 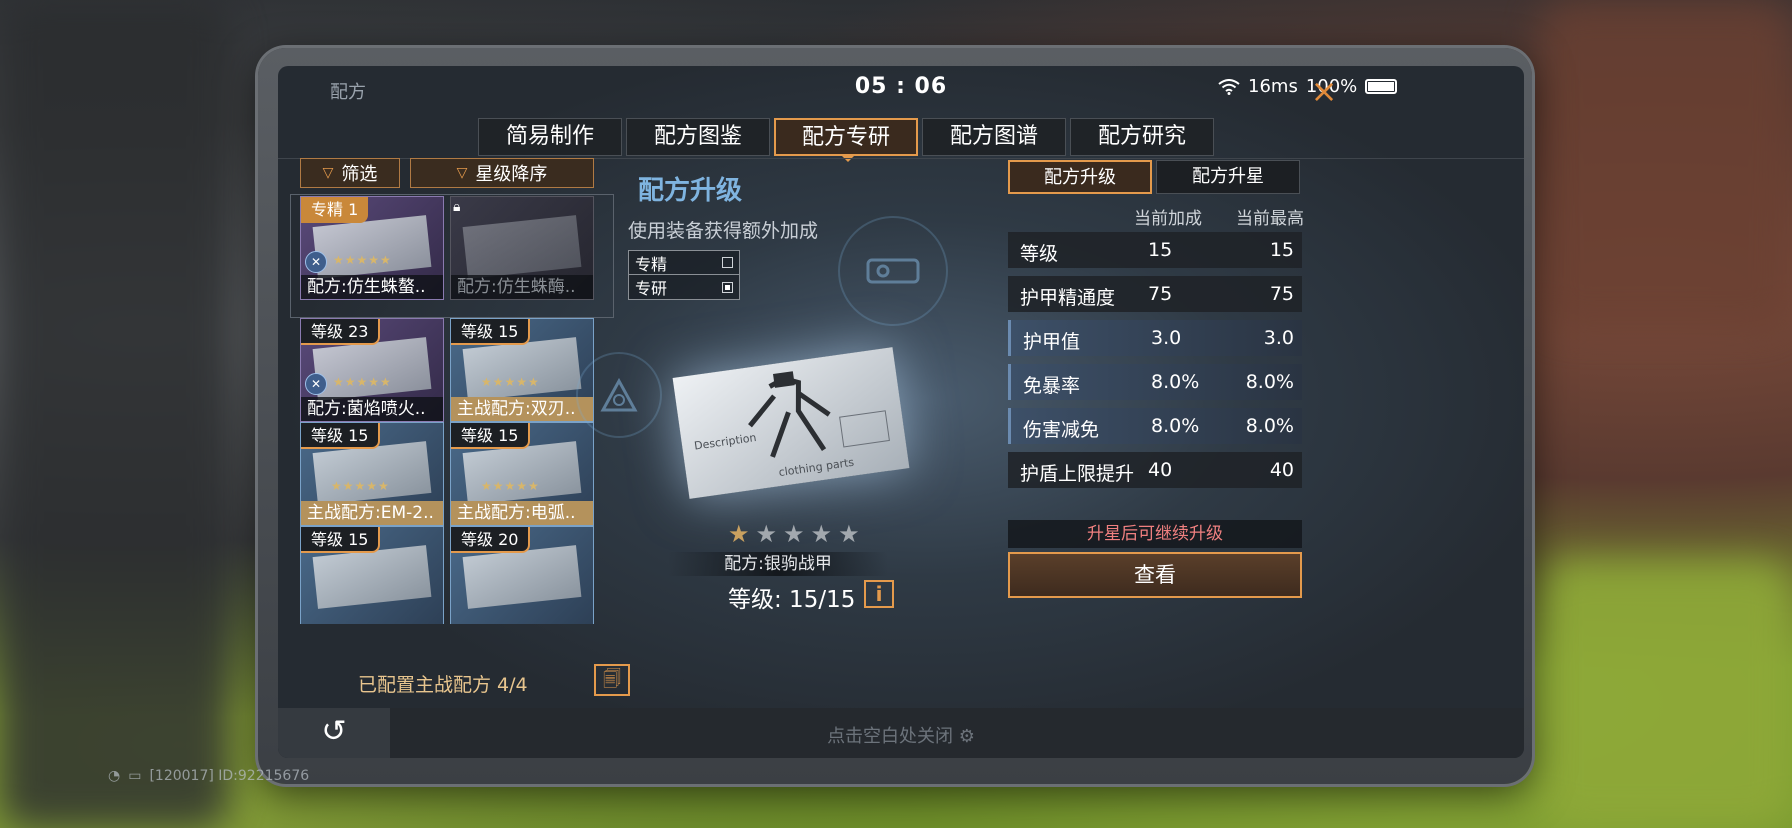 What do you see at coordinates (1273, 86) in the screenshot?
I see `ping-value: 16ms` at bounding box center [1273, 86].